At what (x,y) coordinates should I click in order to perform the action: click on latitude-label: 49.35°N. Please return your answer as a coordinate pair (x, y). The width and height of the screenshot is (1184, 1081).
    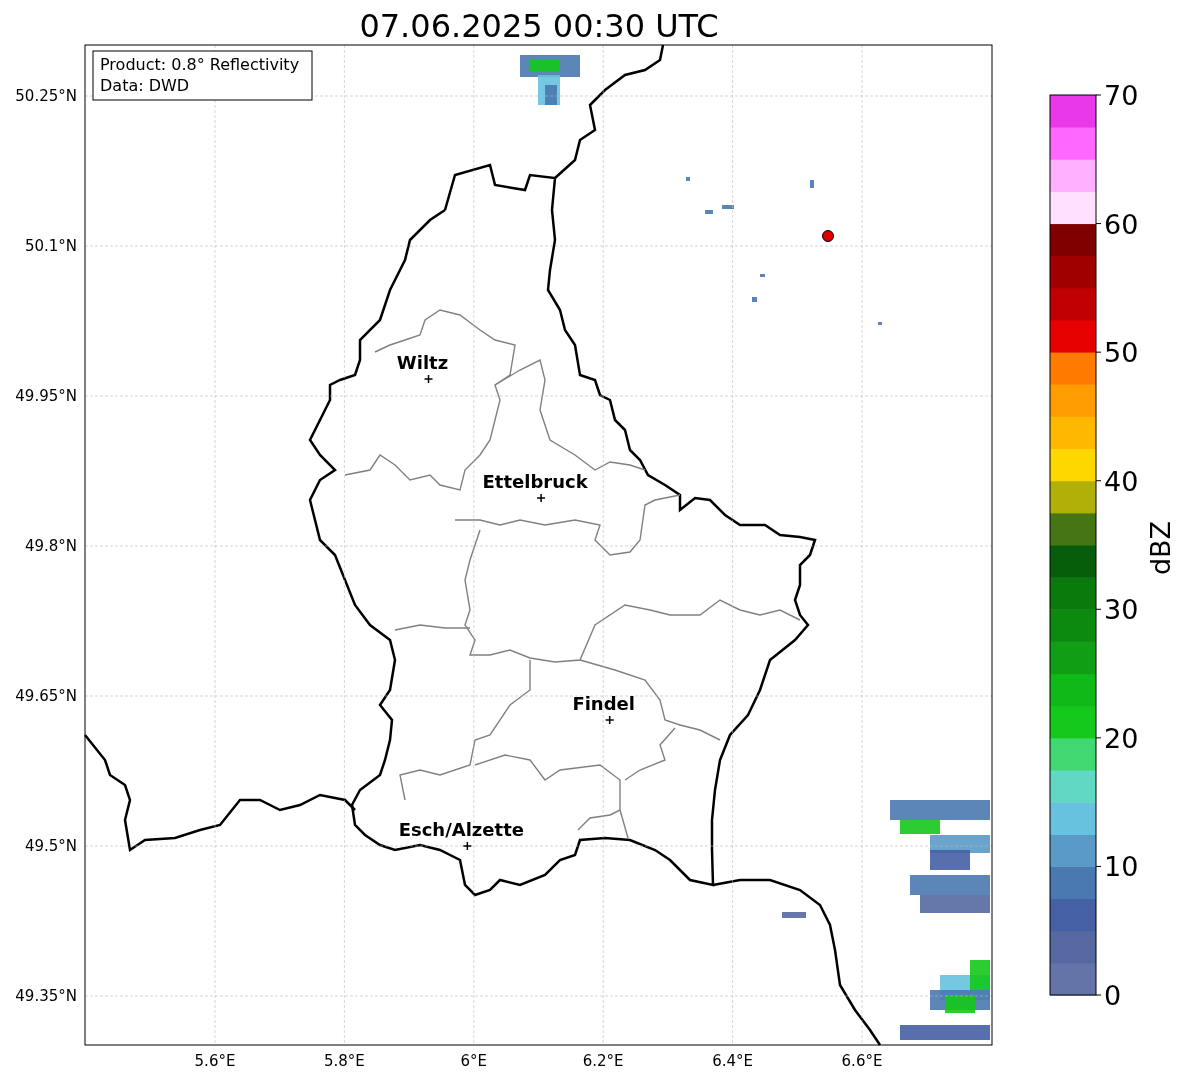
    Looking at the image, I should click on (46, 996).